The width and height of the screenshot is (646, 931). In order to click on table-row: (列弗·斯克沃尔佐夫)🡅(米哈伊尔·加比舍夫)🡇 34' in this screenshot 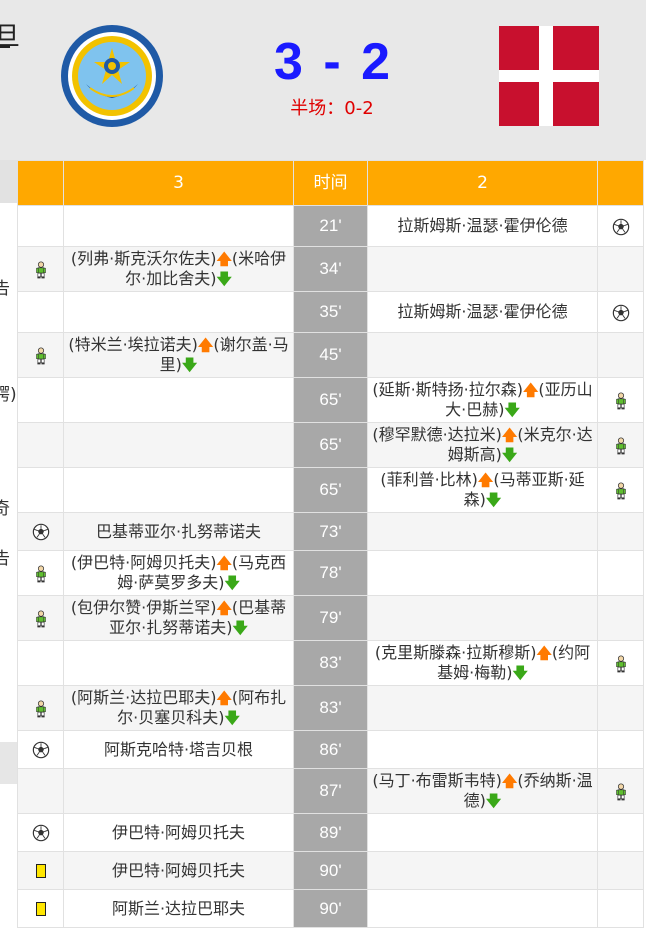, I will do `click(330, 269)`.